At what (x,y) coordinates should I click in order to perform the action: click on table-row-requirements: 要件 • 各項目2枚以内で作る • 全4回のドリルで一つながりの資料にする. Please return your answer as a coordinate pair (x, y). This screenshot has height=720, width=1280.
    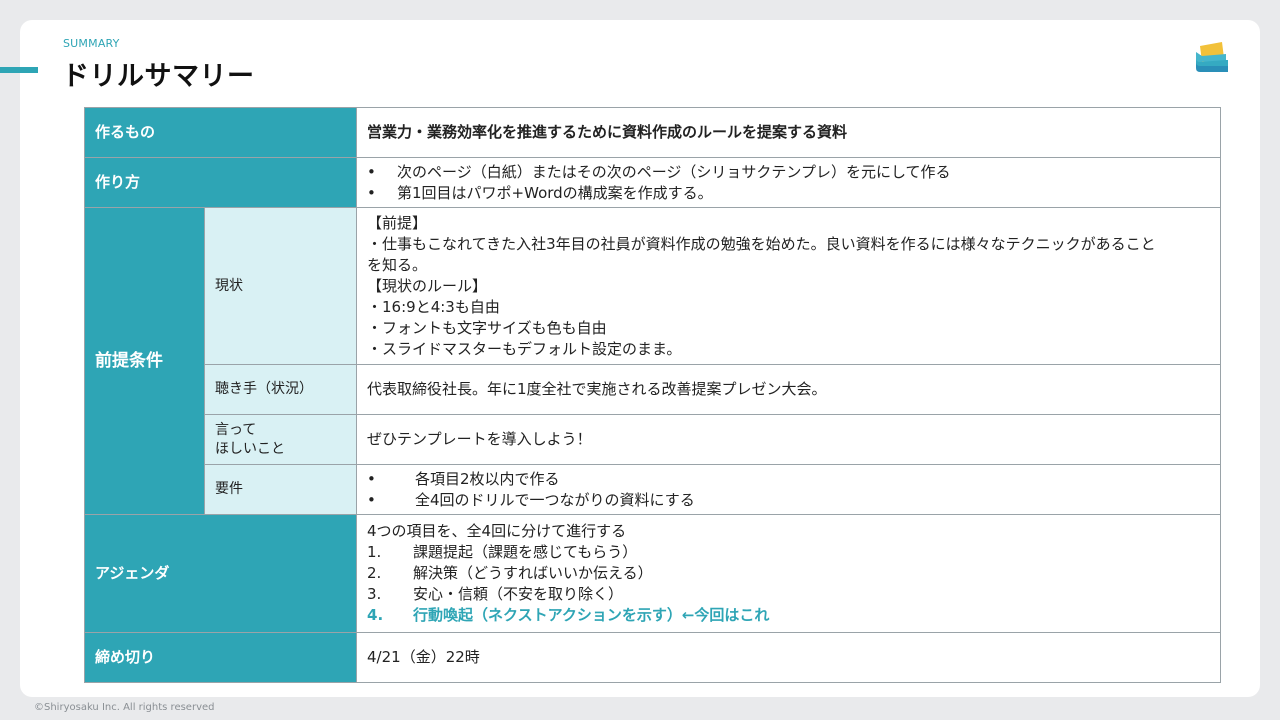
    Looking at the image, I should click on (653, 489).